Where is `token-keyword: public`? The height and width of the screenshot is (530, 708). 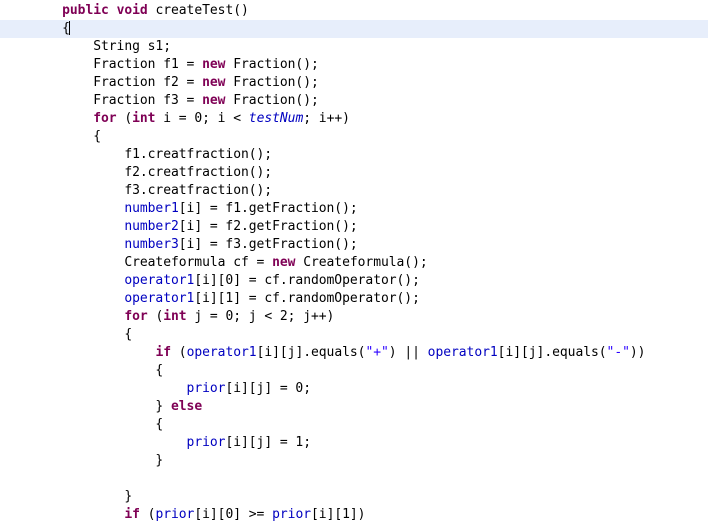
token-keyword: public is located at coordinates (85, 10).